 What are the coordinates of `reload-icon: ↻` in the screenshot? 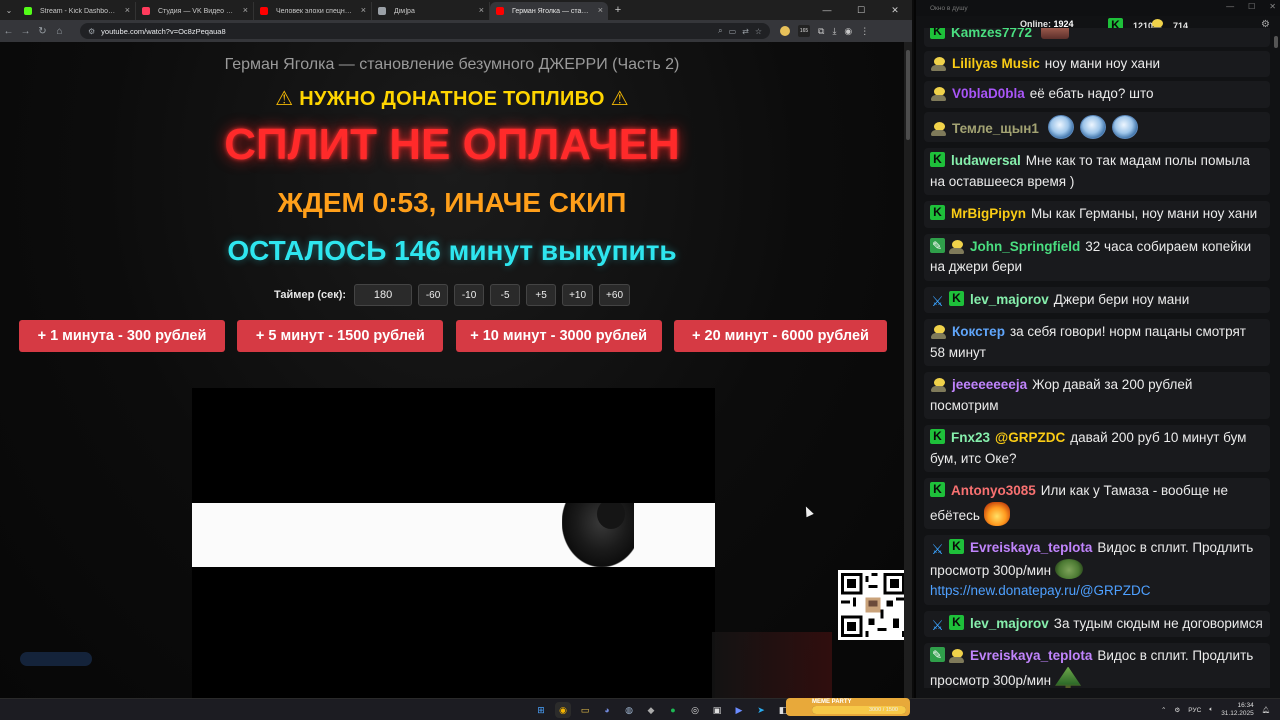 It's located at (42, 31).